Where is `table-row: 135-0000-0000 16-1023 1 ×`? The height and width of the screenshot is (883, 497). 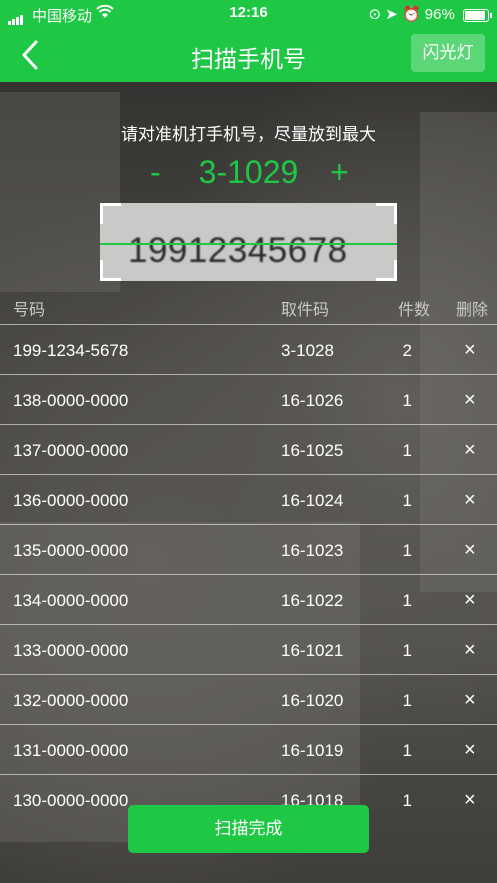 table-row: 135-0000-0000 16-1023 1 × is located at coordinates (248, 549).